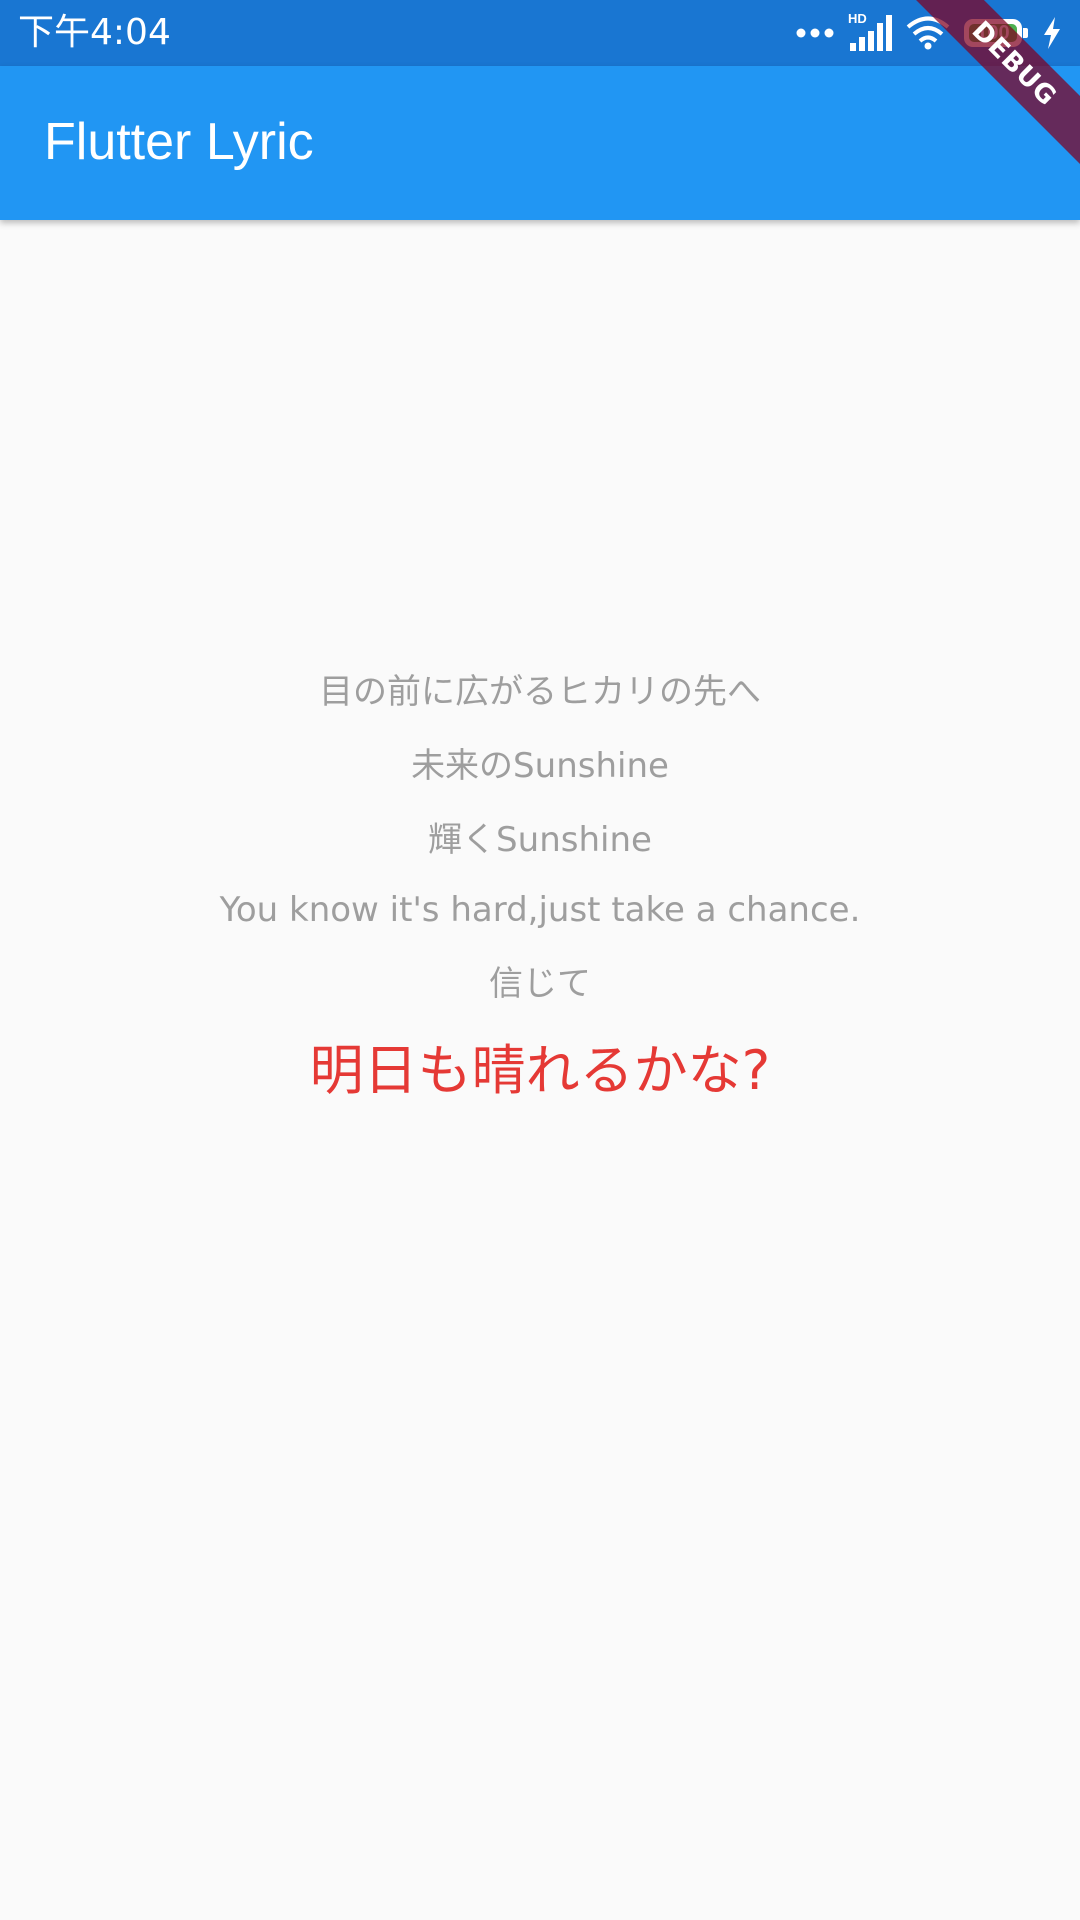 Image resolution: width=1080 pixels, height=1920 pixels. Describe the element at coordinates (1052, 33) in the screenshot. I see `charging-icon` at that location.